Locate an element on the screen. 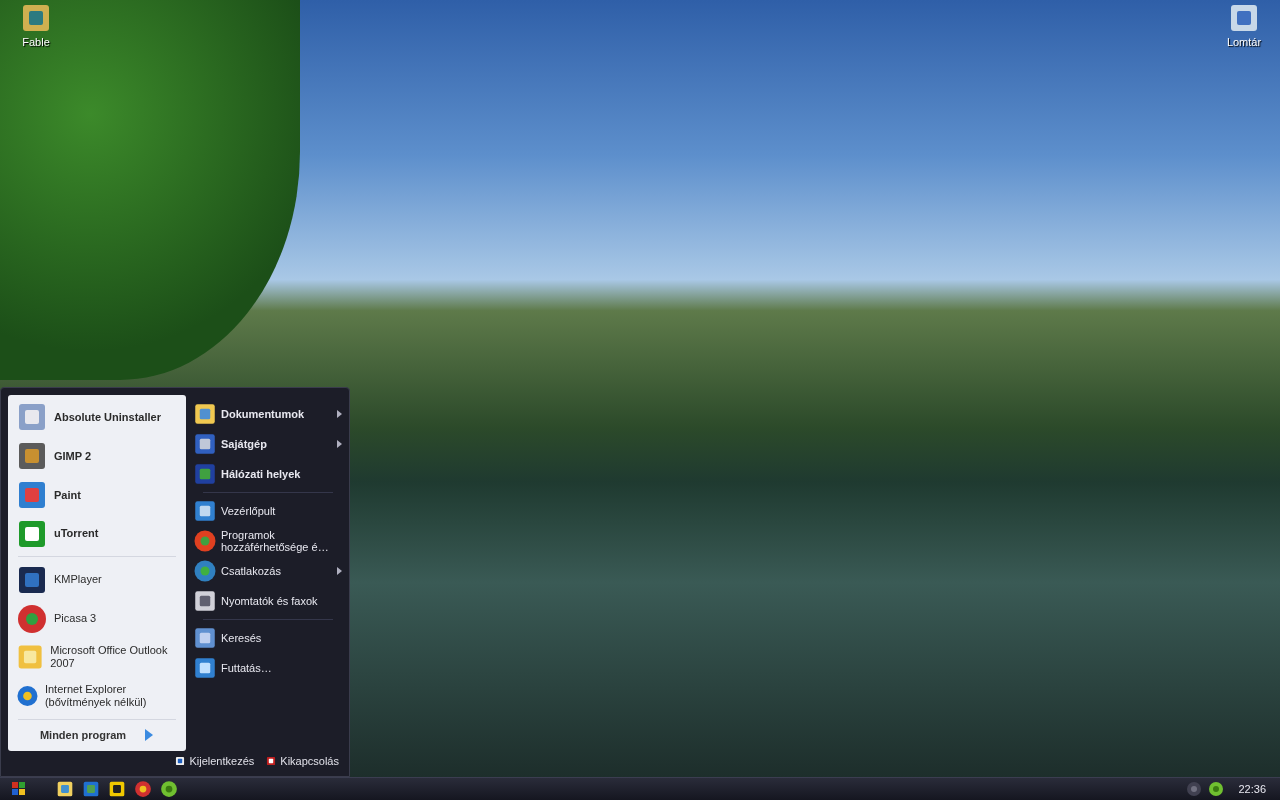 Image resolution: width=1280 pixels, height=800 pixels. pinned-program: Absolute Uninstaller is located at coordinates (97, 417).